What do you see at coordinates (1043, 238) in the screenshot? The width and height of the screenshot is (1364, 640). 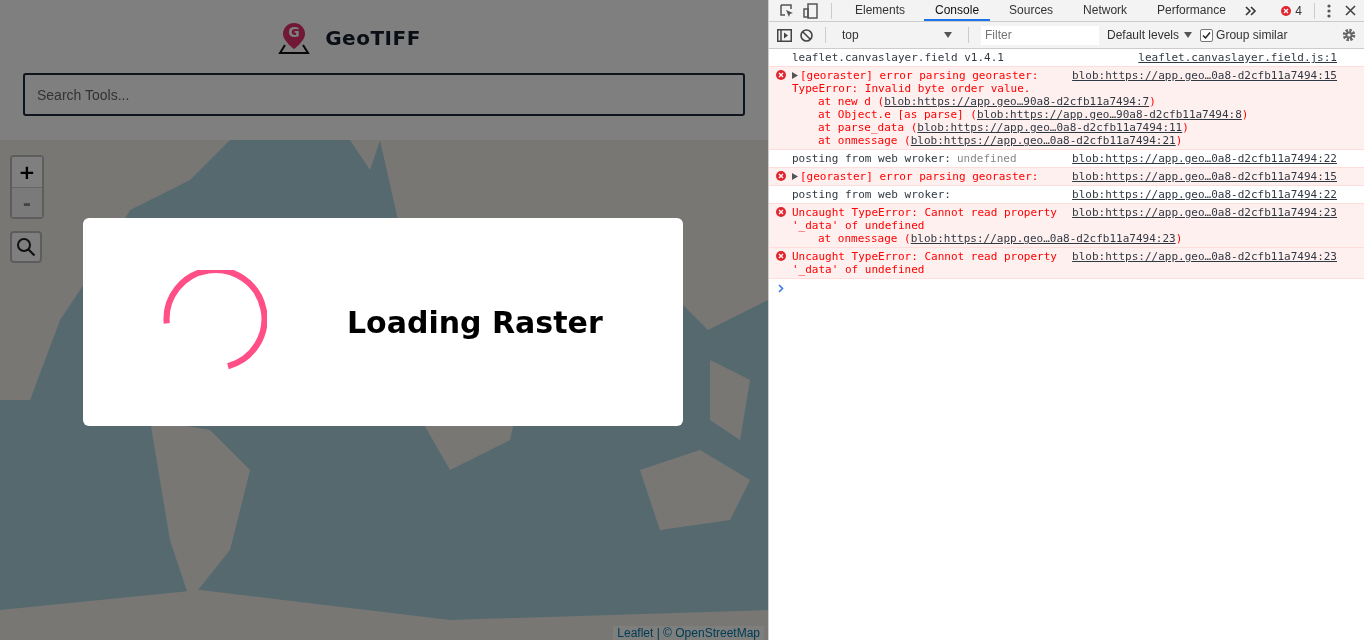 I see `stack-link: blob:https://app.geo…0a8-d2cfb11a7494:23` at bounding box center [1043, 238].